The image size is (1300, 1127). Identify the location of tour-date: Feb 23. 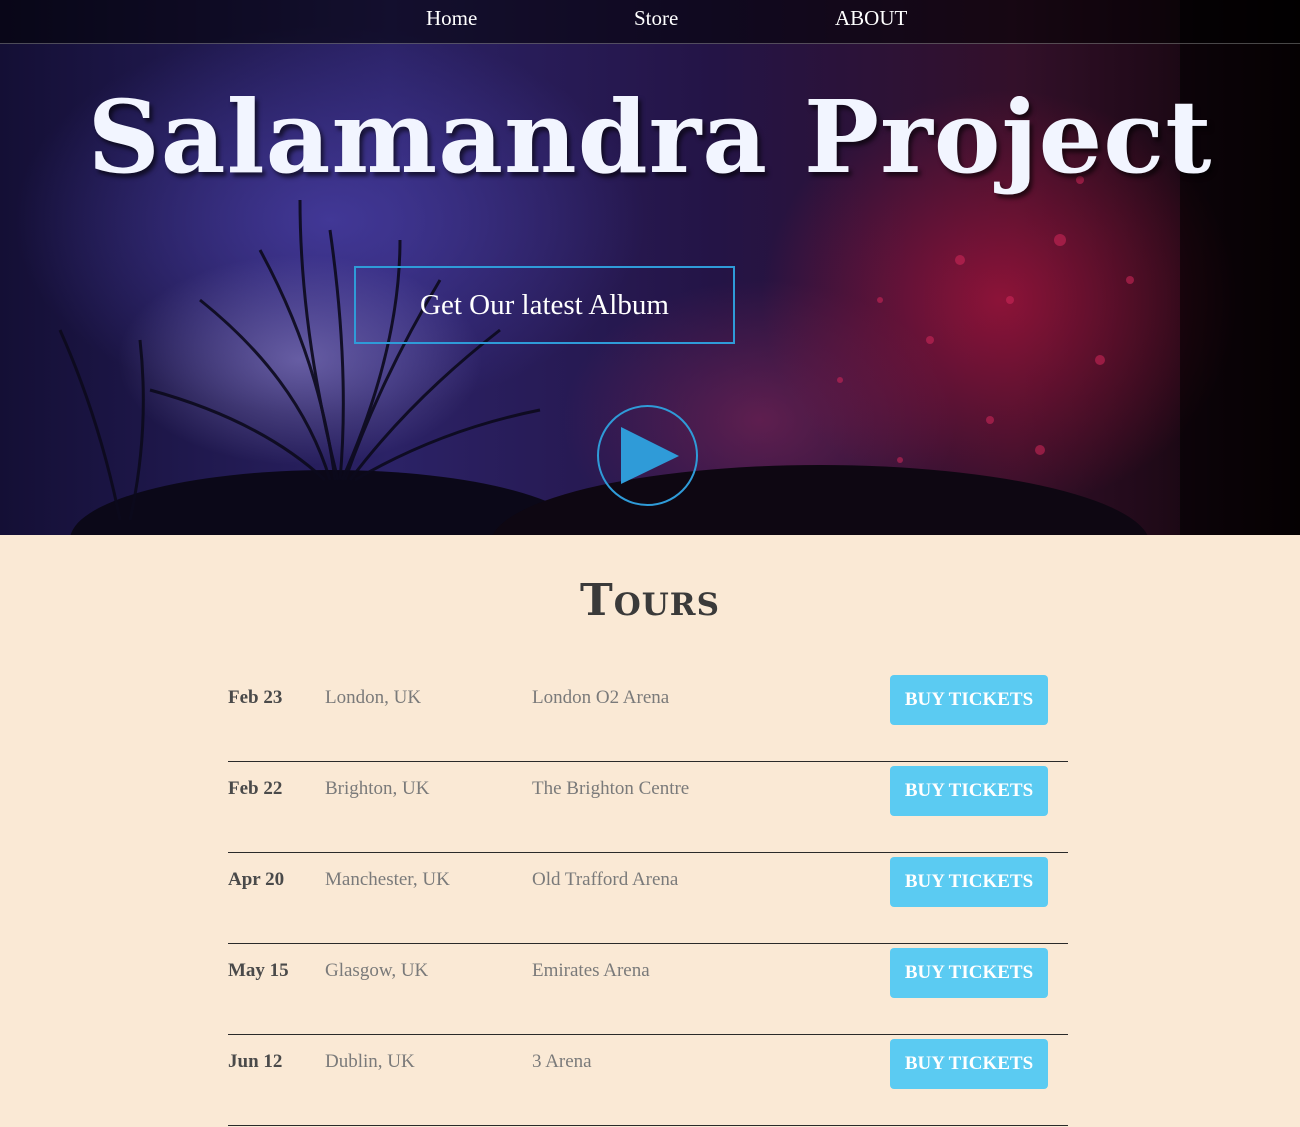
(255, 697).